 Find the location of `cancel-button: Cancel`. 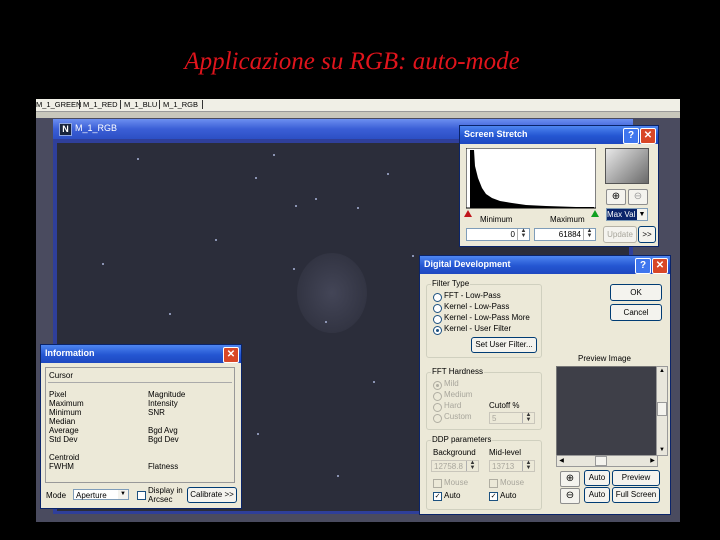

cancel-button: Cancel is located at coordinates (636, 312).